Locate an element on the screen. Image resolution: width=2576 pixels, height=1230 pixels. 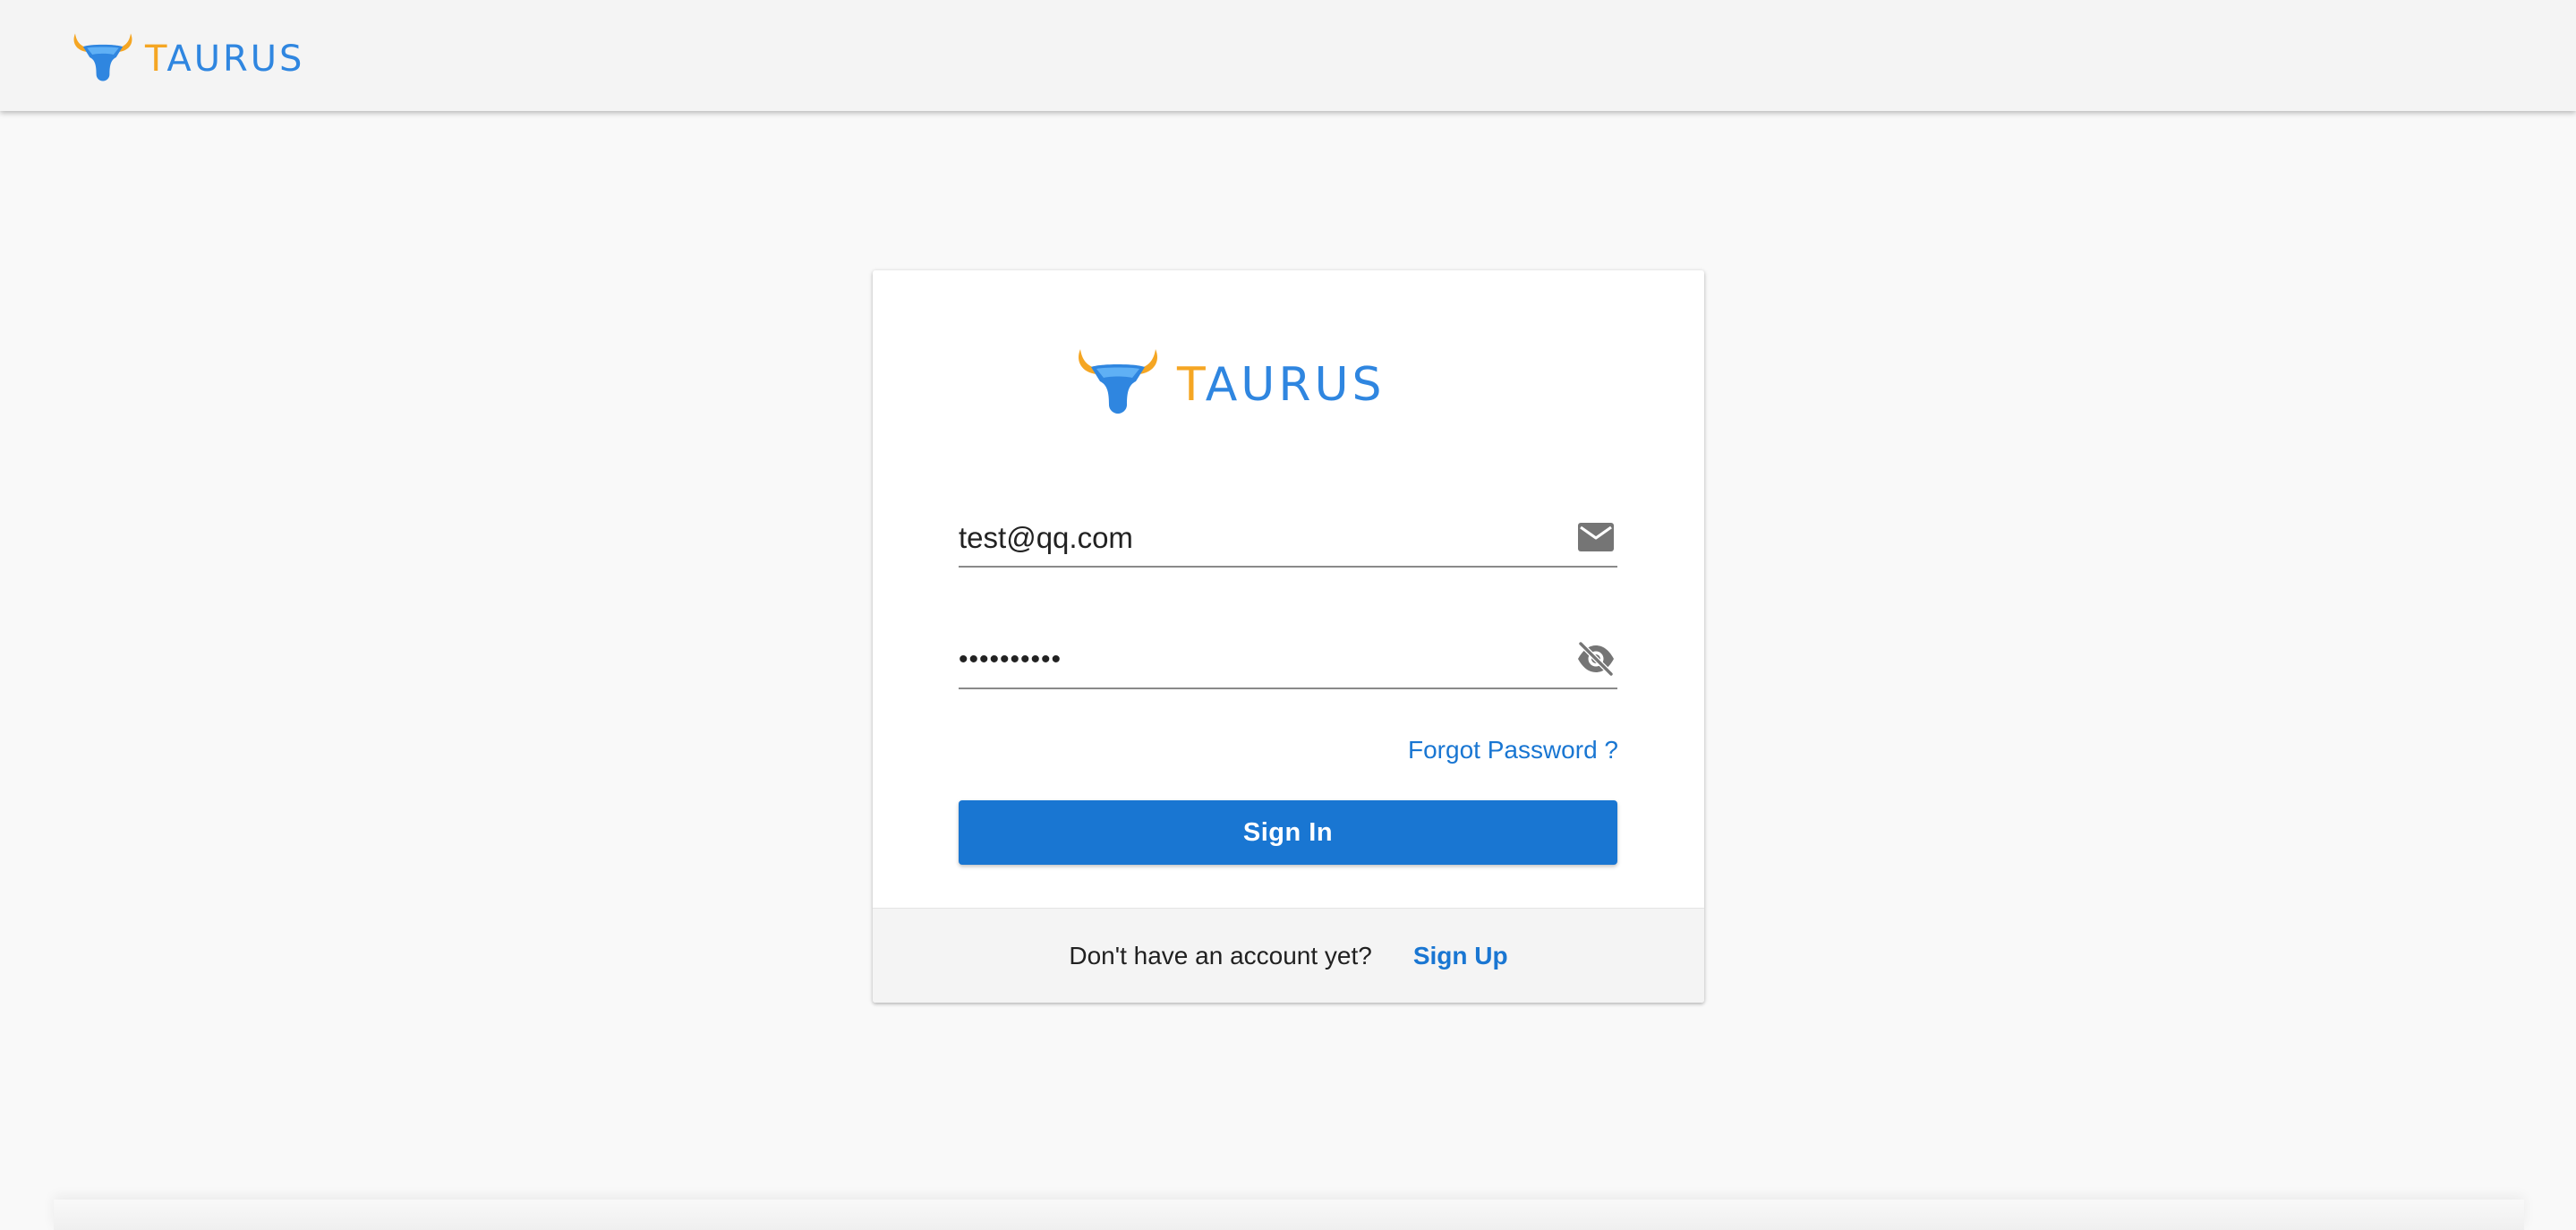
forgot-password-link: Forgot Password ? is located at coordinates (1513, 750).